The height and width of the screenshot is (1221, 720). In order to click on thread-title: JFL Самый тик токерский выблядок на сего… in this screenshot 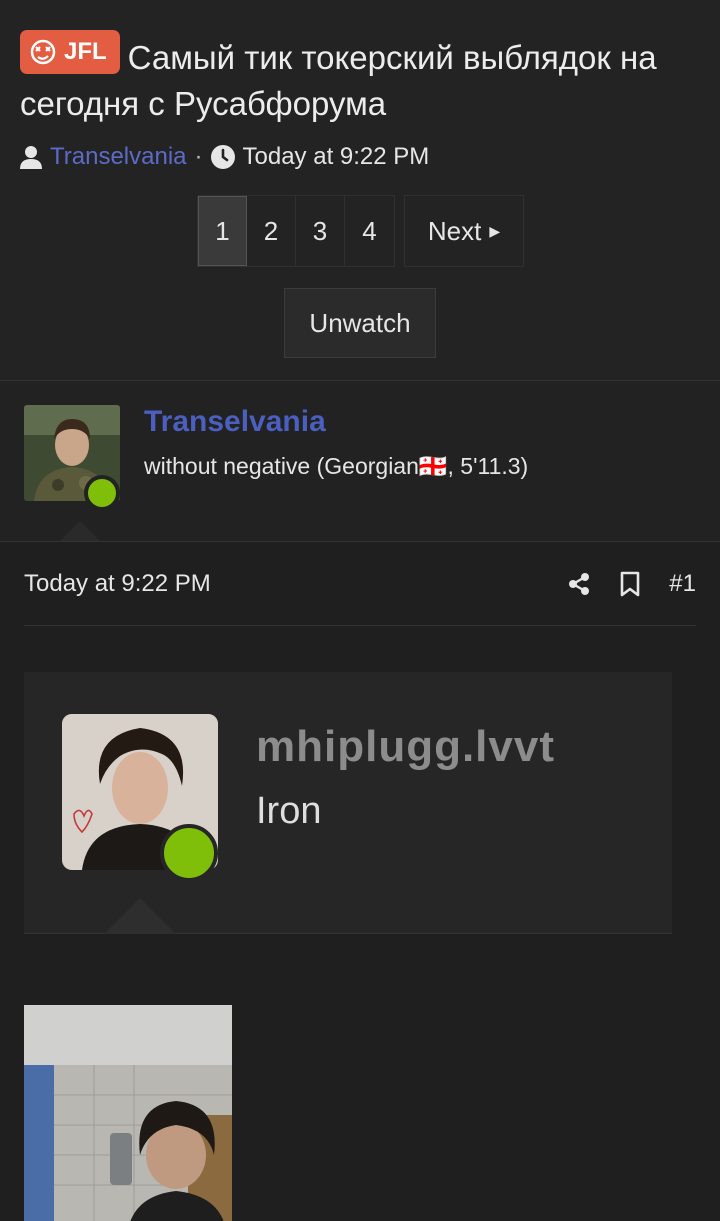, I will do `click(360, 78)`.